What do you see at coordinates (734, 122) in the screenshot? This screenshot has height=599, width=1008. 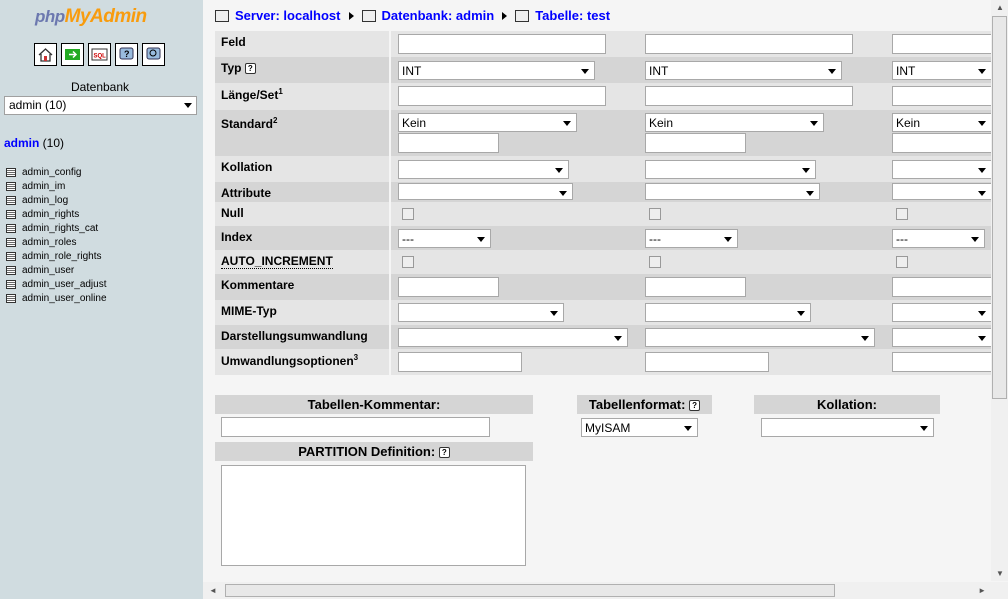 I see `default-select-2: Kein` at bounding box center [734, 122].